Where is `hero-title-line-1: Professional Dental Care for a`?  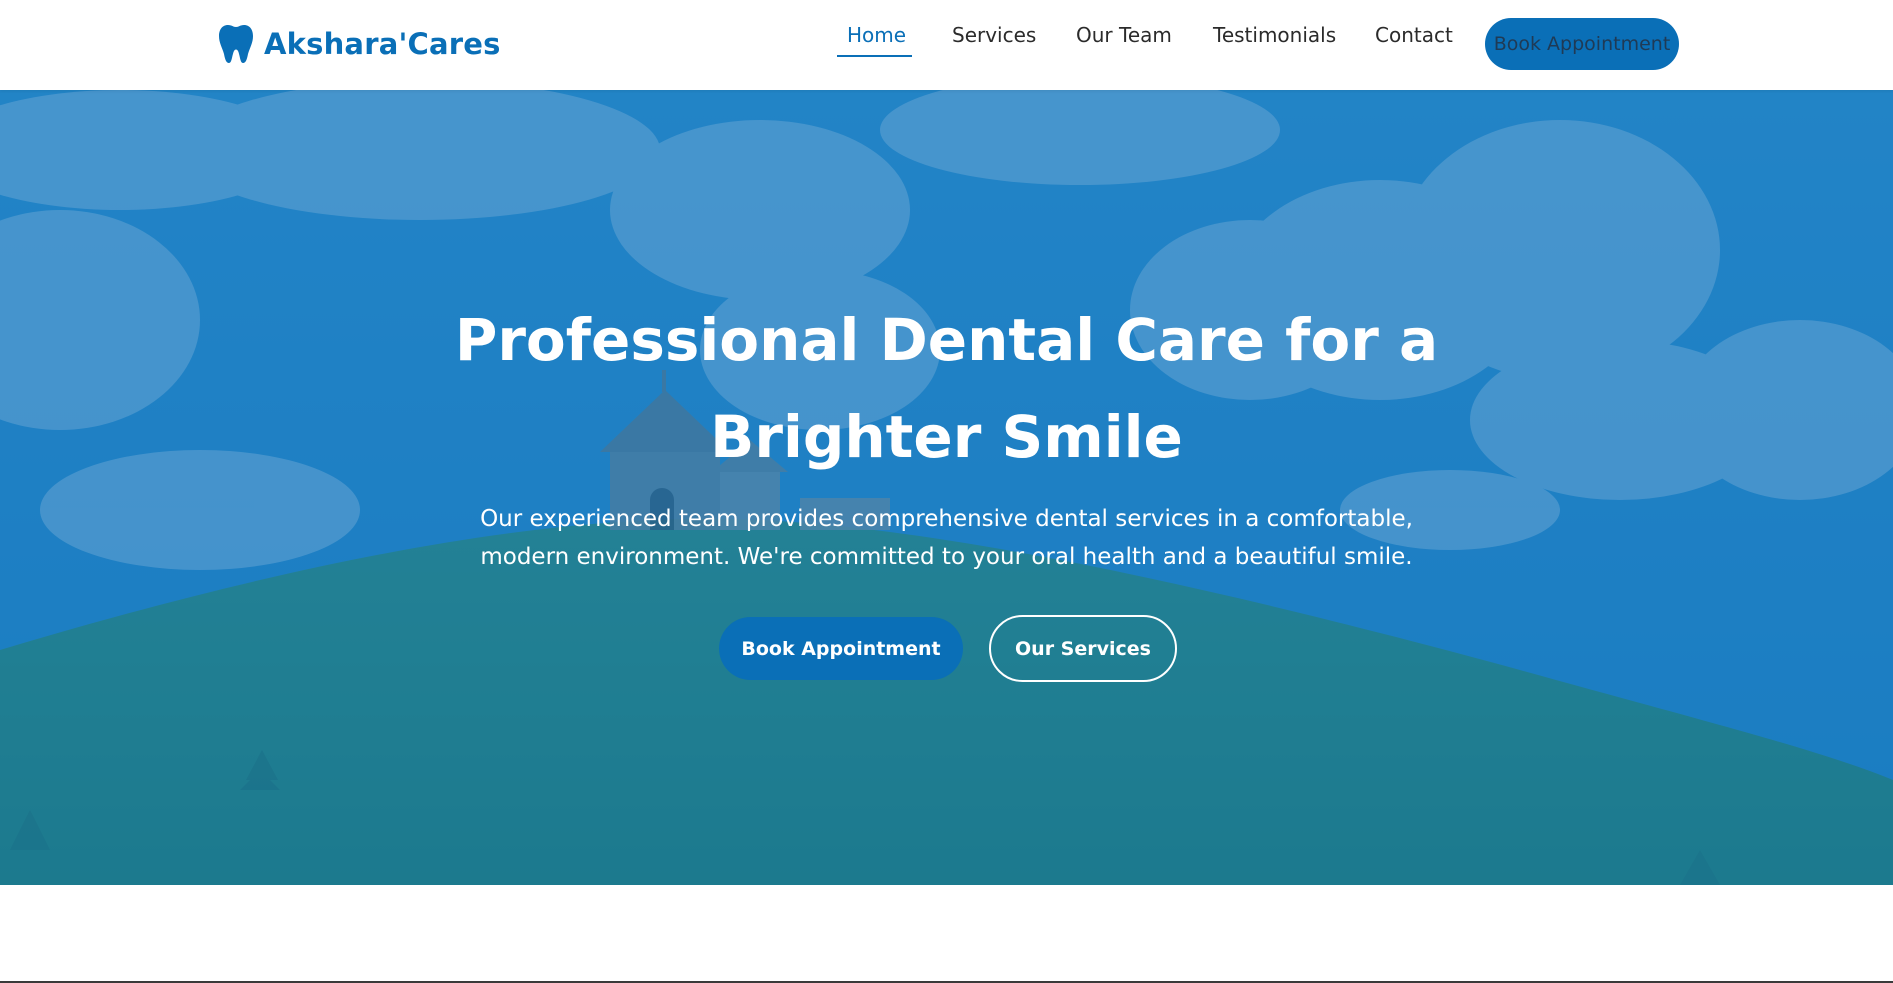 hero-title-line-1: Professional Dental Care for a is located at coordinates (946, 340).